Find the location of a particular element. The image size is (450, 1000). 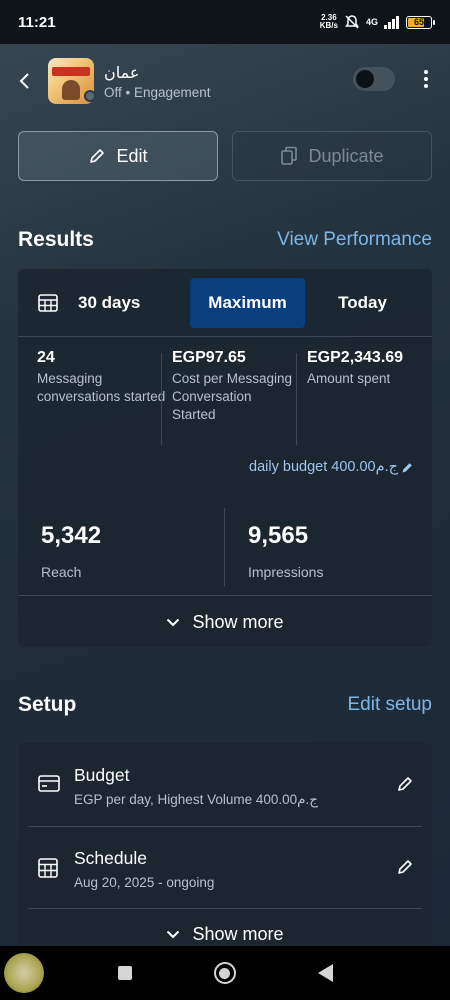

edit-button: Edit is located at coordinates (118, 156).